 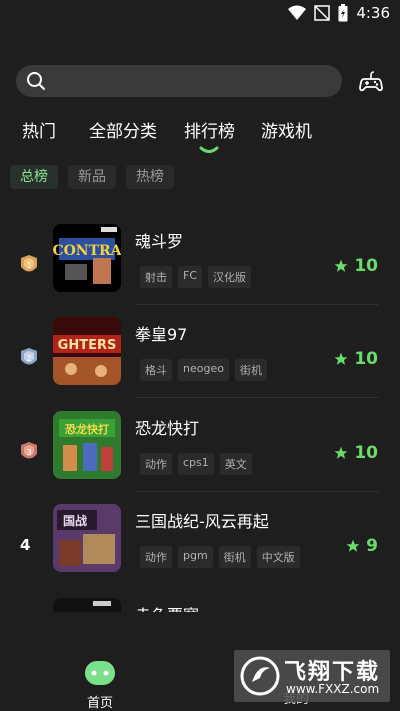 What do you see at coordinates (230, 277) in the screenshot?
I see `game-tag: 汉化版` at bounding box center [230, 277].